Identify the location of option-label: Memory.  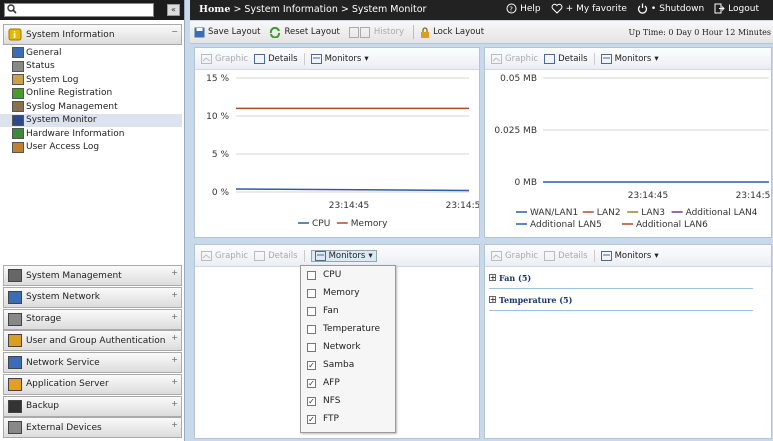
(341, 293).